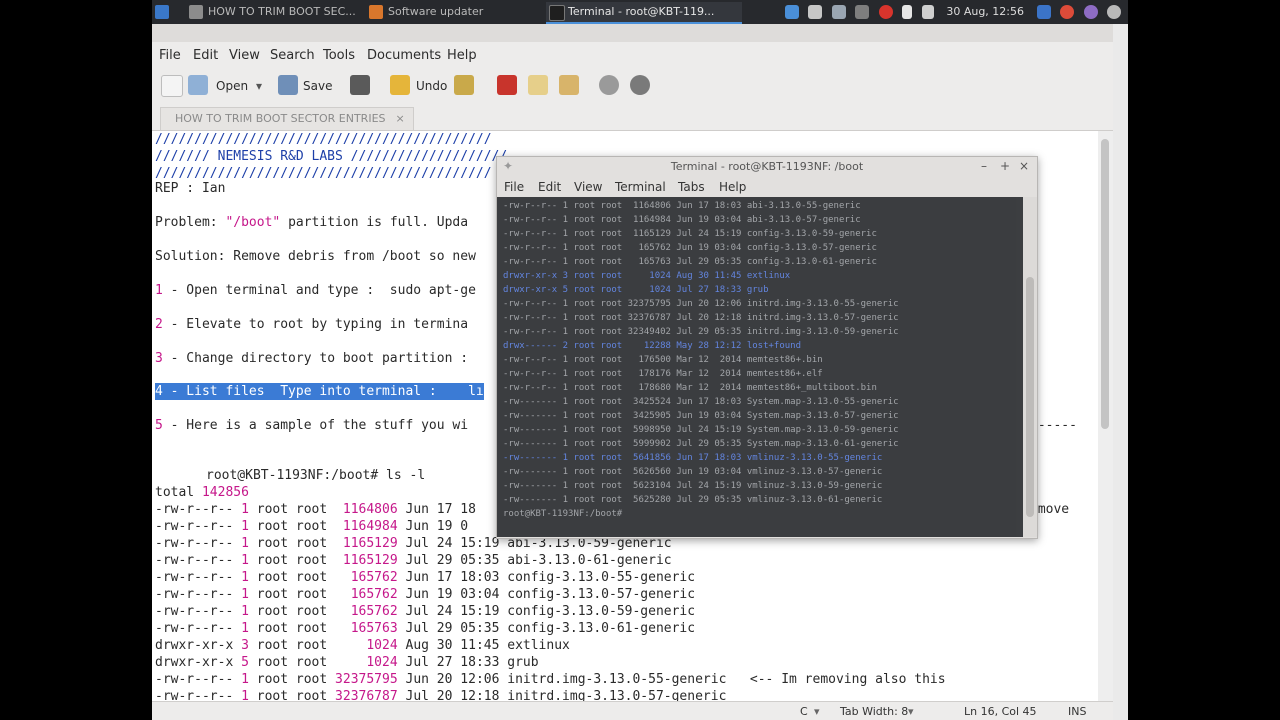 The height and width of the screenshot is (720, 1280). What do you see at coordinates (317, 86) in the screenshot?
I see `save-button: Save` at bounding box center [317, 86].